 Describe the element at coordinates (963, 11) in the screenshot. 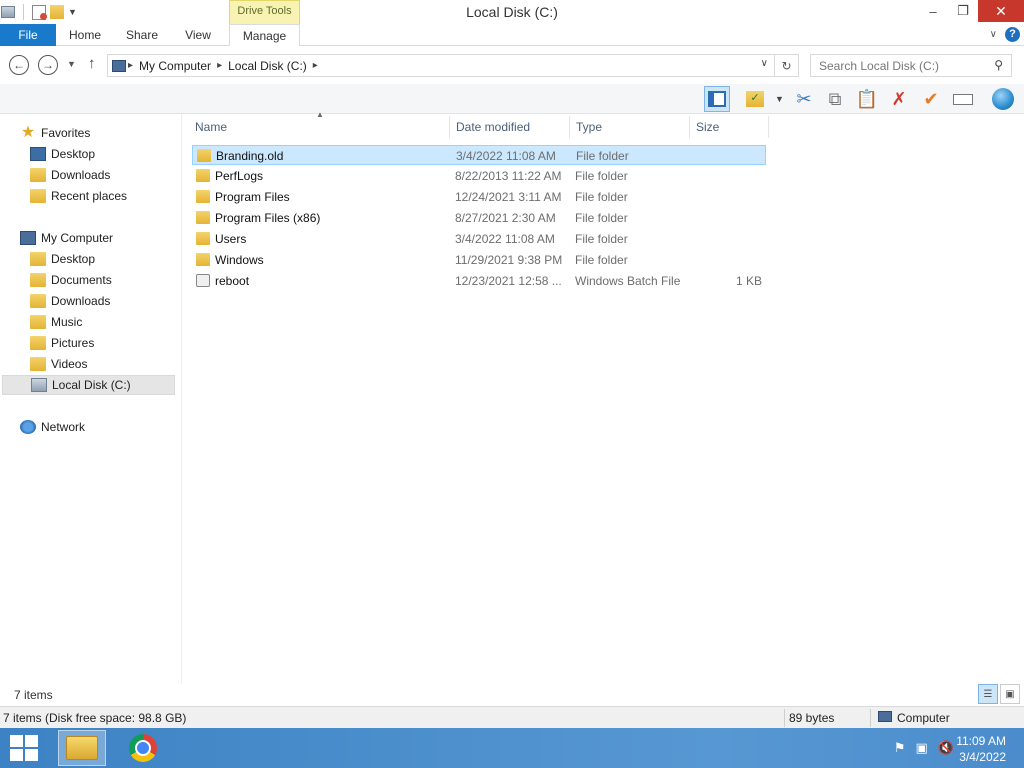

I see `maximize-button: ❐` at that location.